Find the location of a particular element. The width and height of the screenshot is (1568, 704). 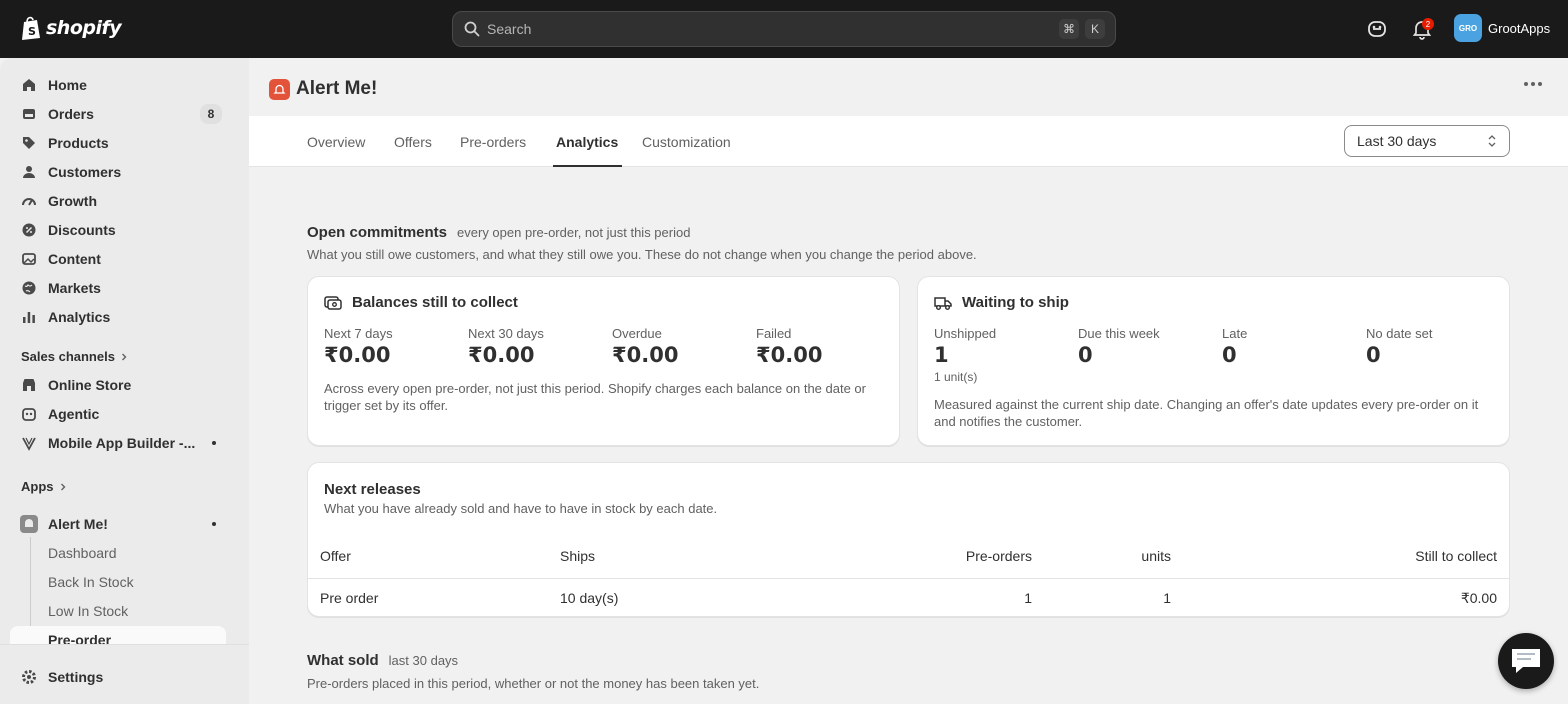

sidebar-subitem-dashboard: Dashboard is located at coordinates (82, 553).